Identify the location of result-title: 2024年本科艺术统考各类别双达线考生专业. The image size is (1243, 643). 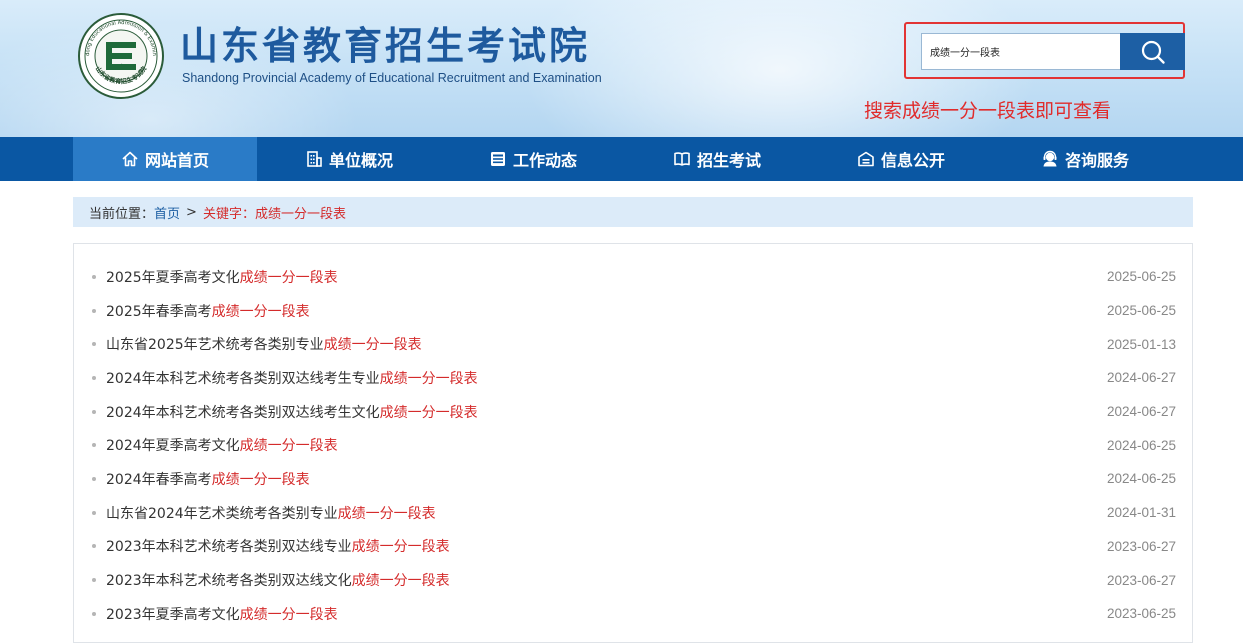
(243, 378).